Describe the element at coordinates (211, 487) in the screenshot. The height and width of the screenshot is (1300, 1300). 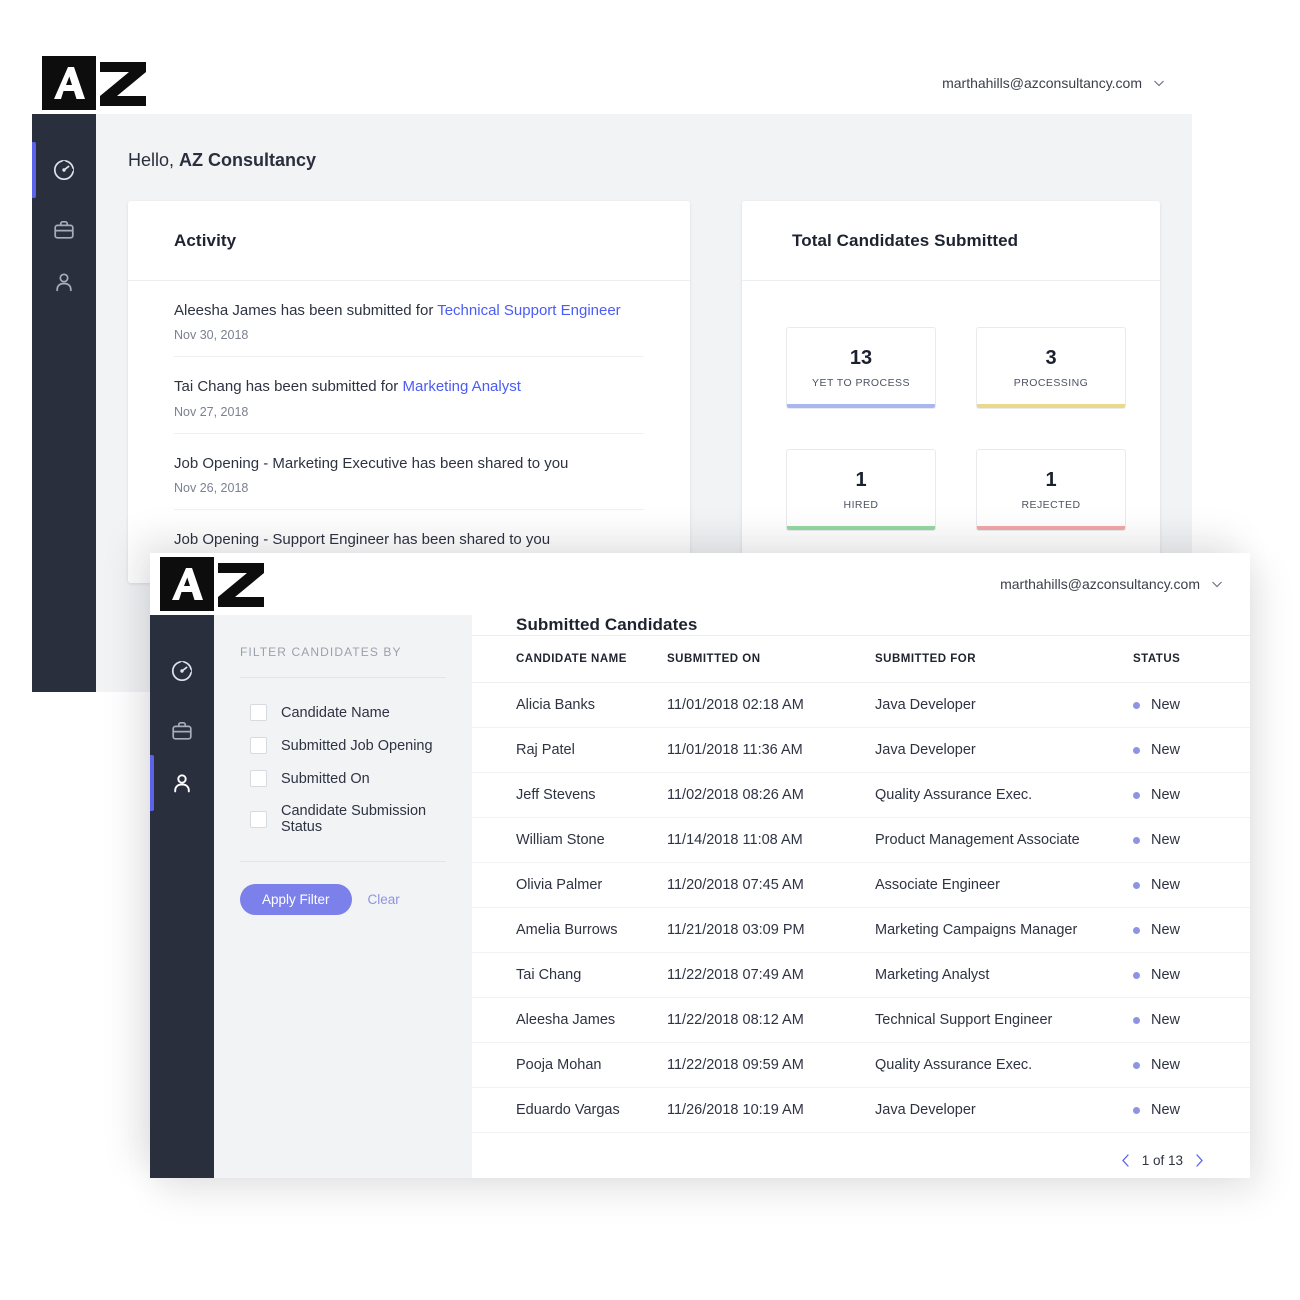
I see `activity-item-date: Nov 26, 2018` at that location.